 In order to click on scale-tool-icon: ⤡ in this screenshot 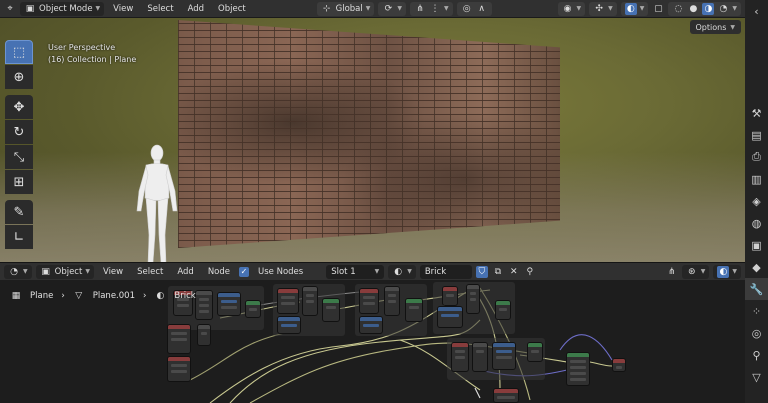, I will do `click(19, 157)`.